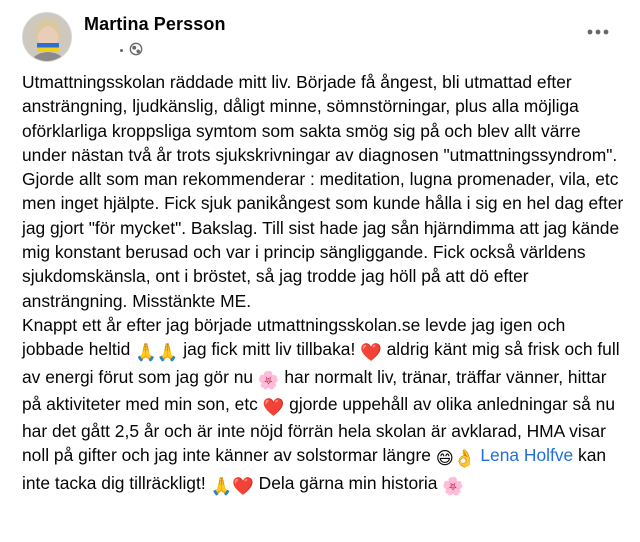  Describe the element at coordinates (121, 50) in the screenshot. I see `separator-dot` at that location.